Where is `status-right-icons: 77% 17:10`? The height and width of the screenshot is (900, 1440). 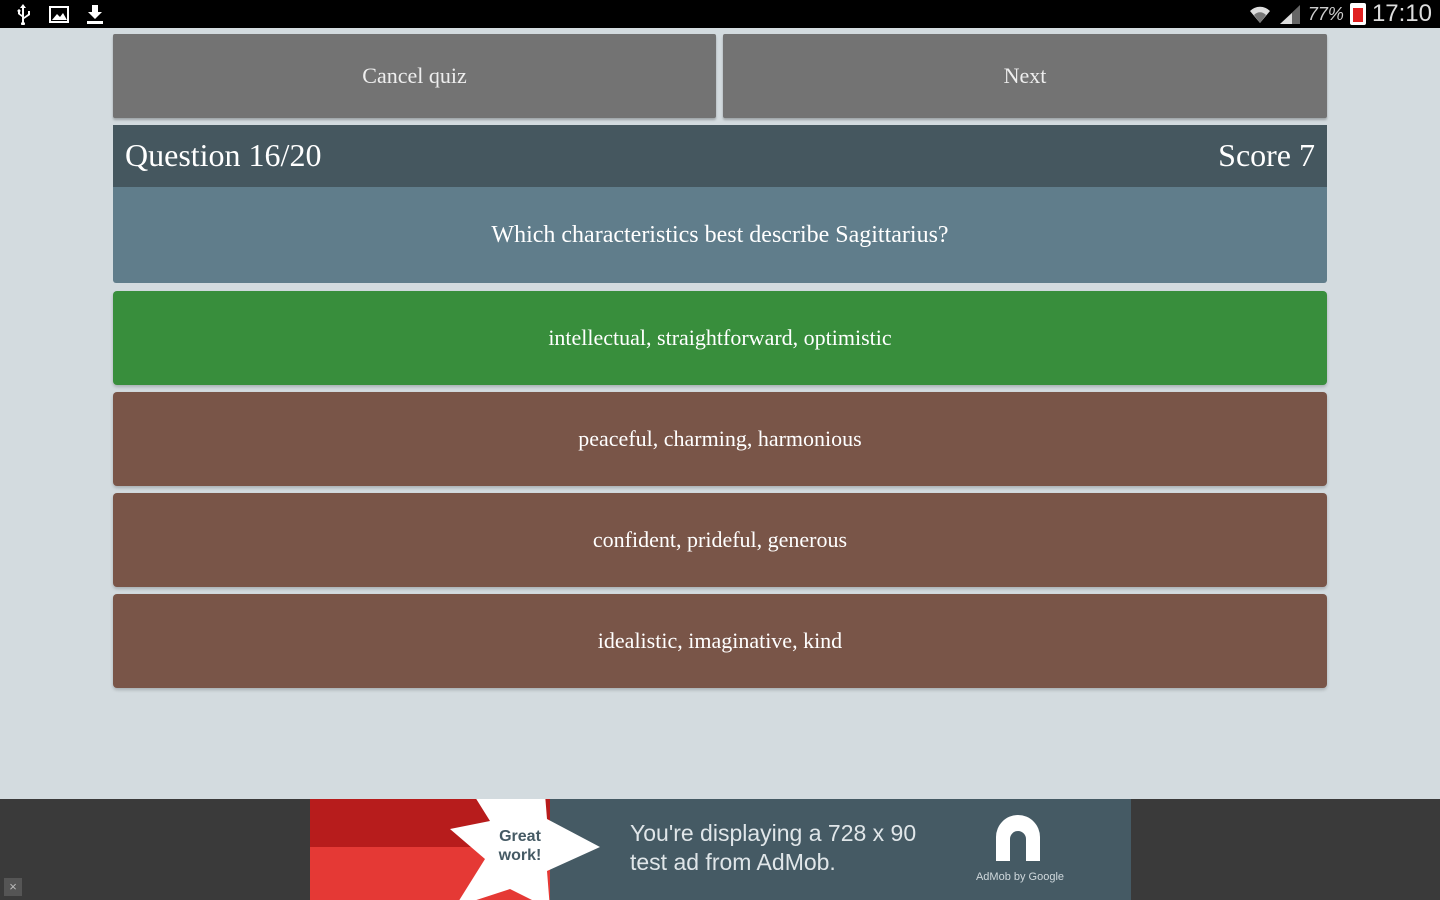
status-right-icons: 77% 17:10 is located at coordinates (1340, 14).